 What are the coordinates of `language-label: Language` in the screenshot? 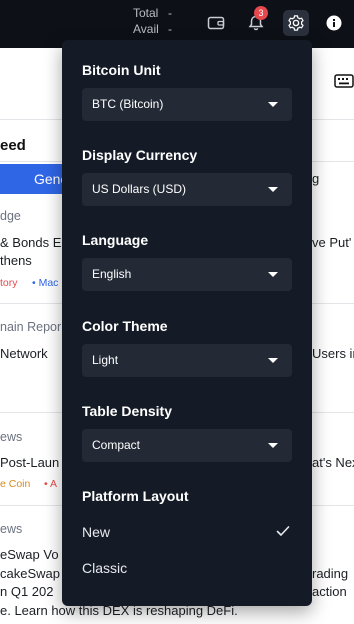 It's located at (115, 240).